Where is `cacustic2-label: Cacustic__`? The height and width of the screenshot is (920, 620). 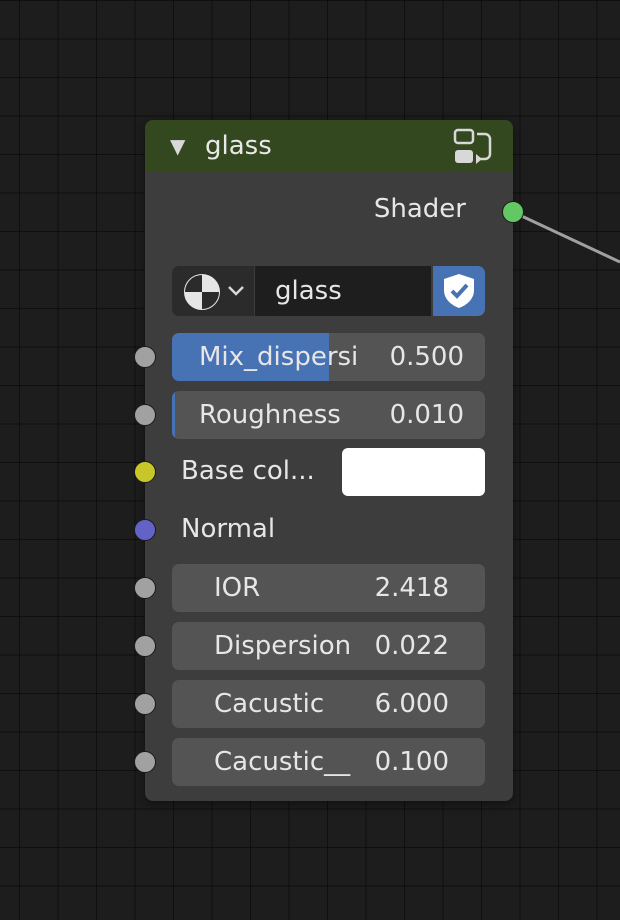 cacustic2-label: Cacustic__ is located at coordinates (282, 762).